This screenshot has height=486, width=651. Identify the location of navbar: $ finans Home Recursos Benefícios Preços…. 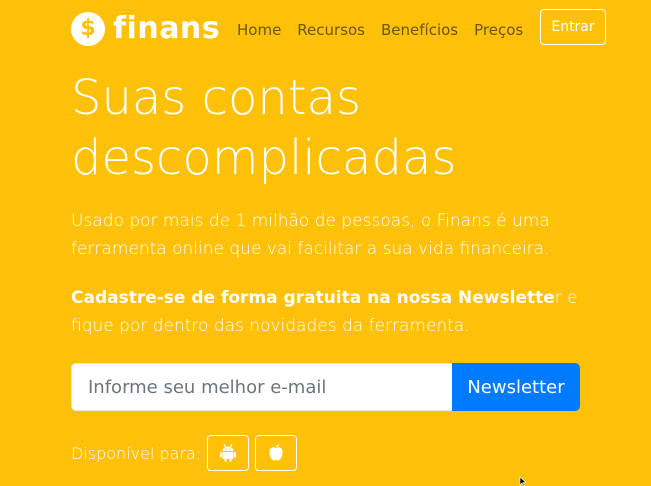
(325, 30).